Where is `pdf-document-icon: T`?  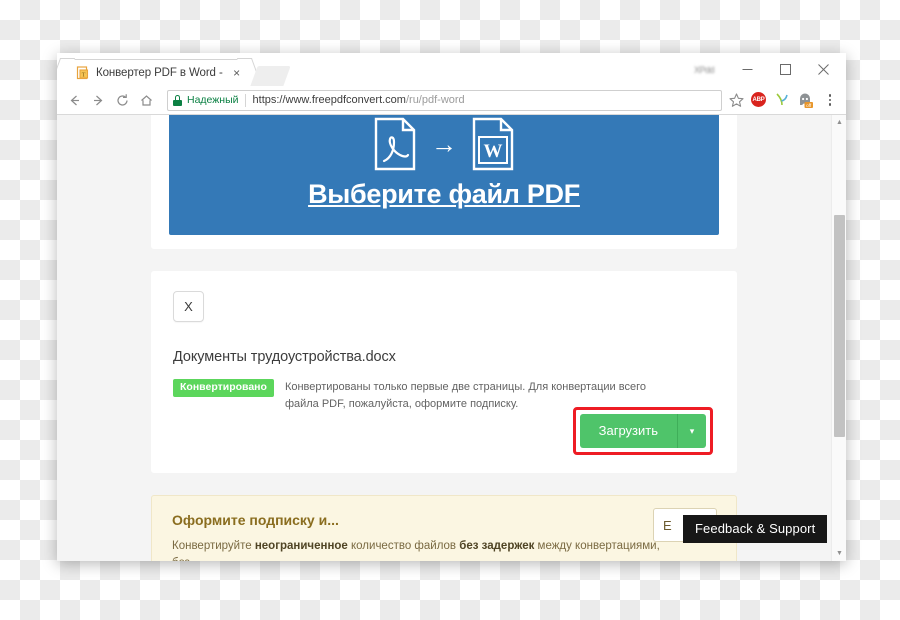 pdf-document-icon: T is located at coordinates (83, 73).